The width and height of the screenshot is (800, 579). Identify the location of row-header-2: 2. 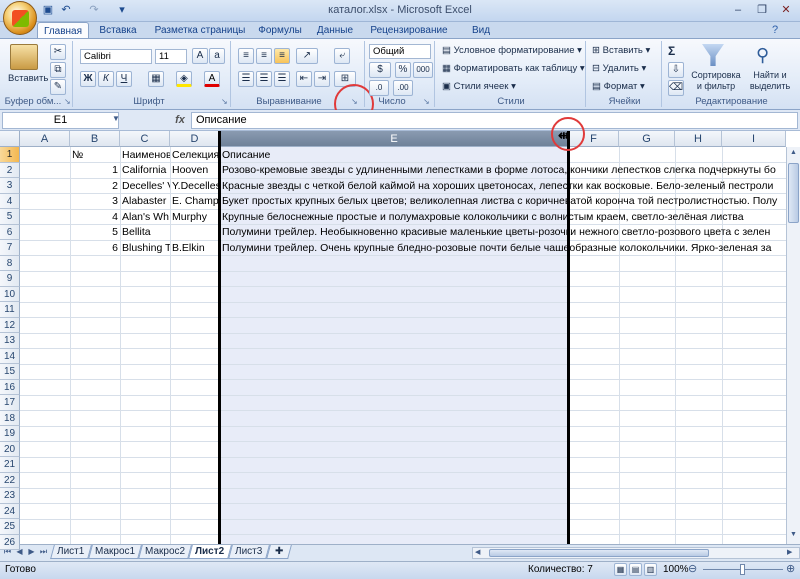
(10, 170).